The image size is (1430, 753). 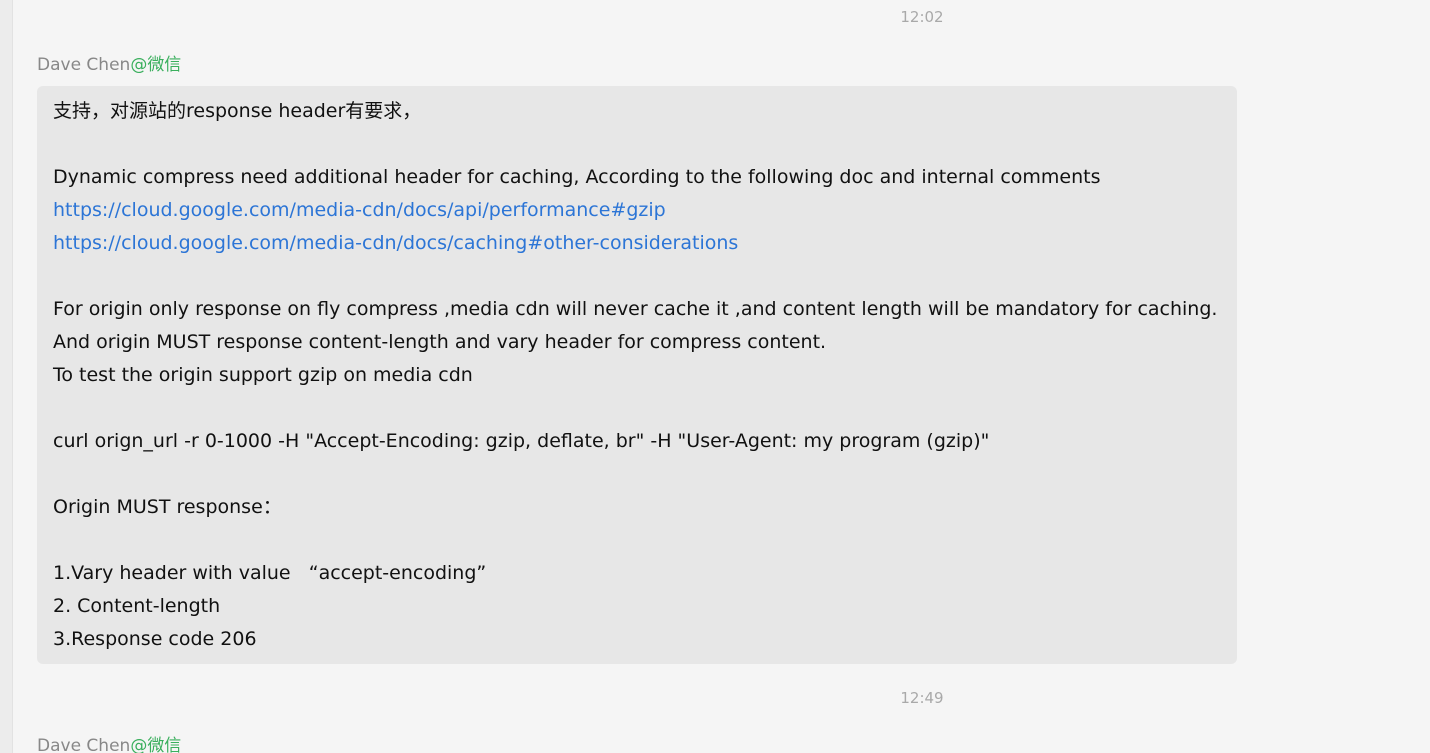 I want to click on requirement-item: 2. Content-length, so click(x=137, y=606).